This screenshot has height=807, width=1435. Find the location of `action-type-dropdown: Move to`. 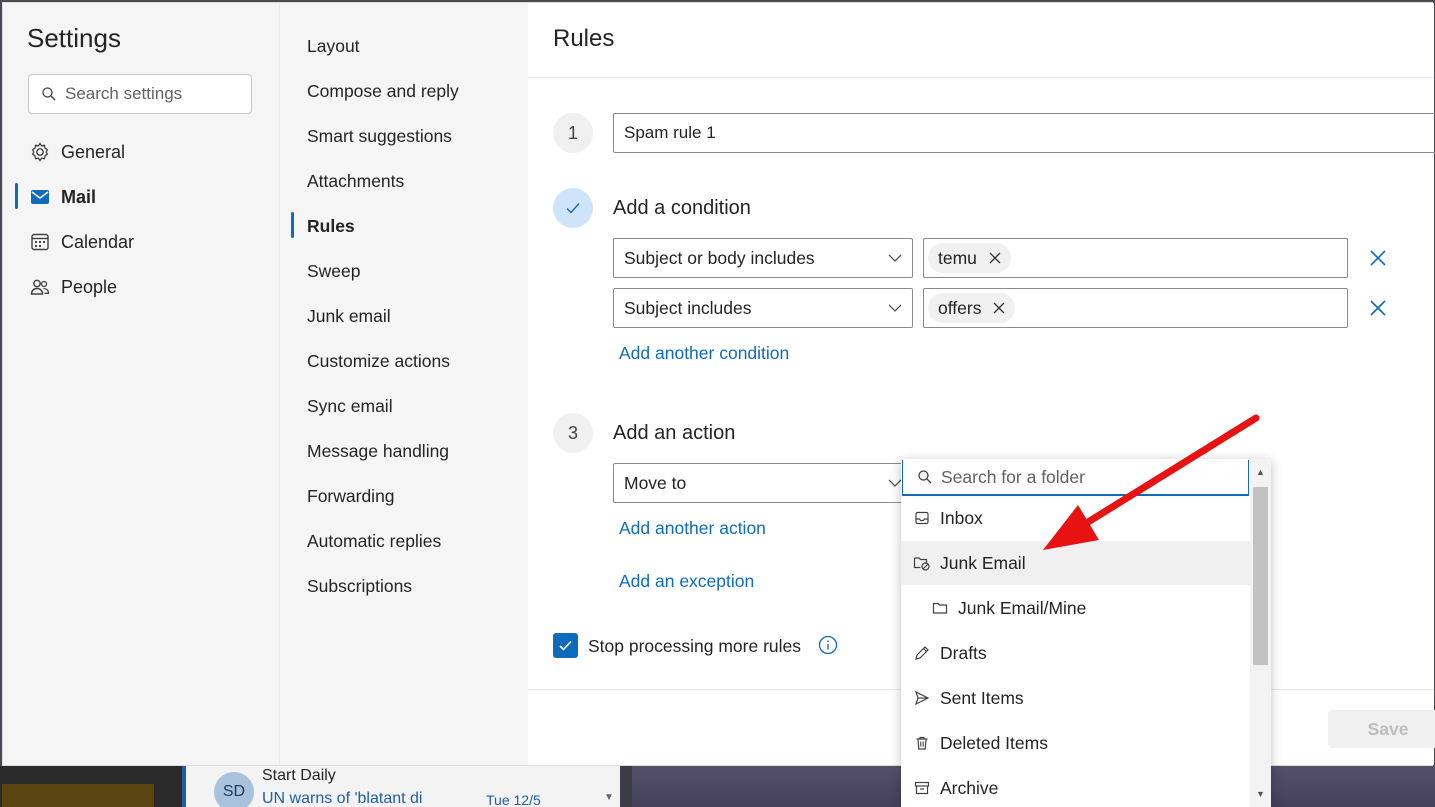

action-type-dropdown: Move to is located at coordinates (763, 483).